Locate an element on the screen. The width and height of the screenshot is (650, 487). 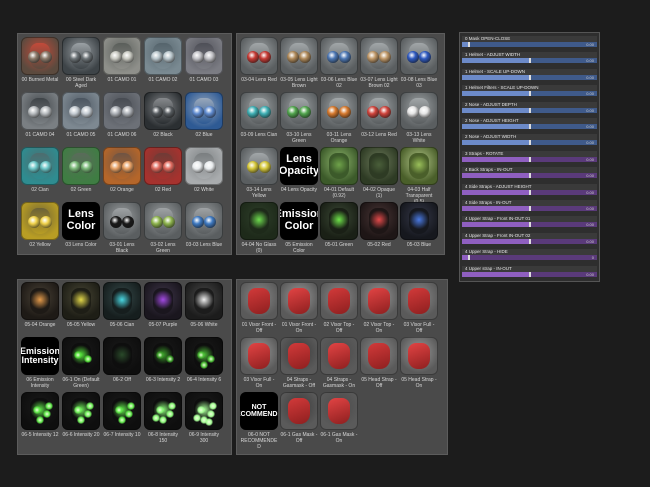
morph-slider: 4 Upper Strap - Front IN-OUT 01 0.00 is located at coordinates (529, 222).